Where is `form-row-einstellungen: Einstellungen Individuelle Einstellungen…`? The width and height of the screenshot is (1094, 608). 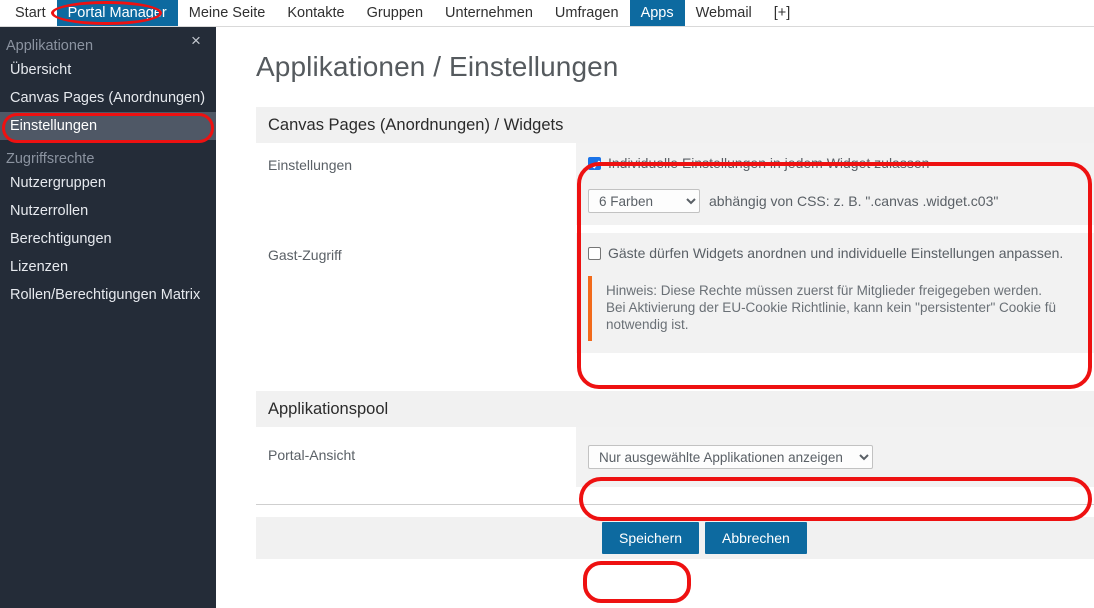
form-row-einstellungen: Einstellungen Individuelle Einstellungen… is located at coordinates (675, 184).